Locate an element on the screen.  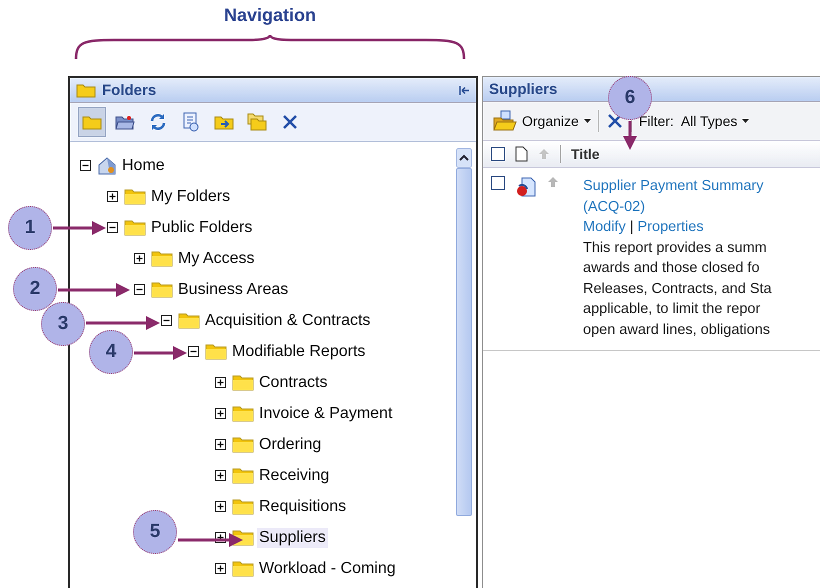
document-icon is located at coordinates (521, 154).